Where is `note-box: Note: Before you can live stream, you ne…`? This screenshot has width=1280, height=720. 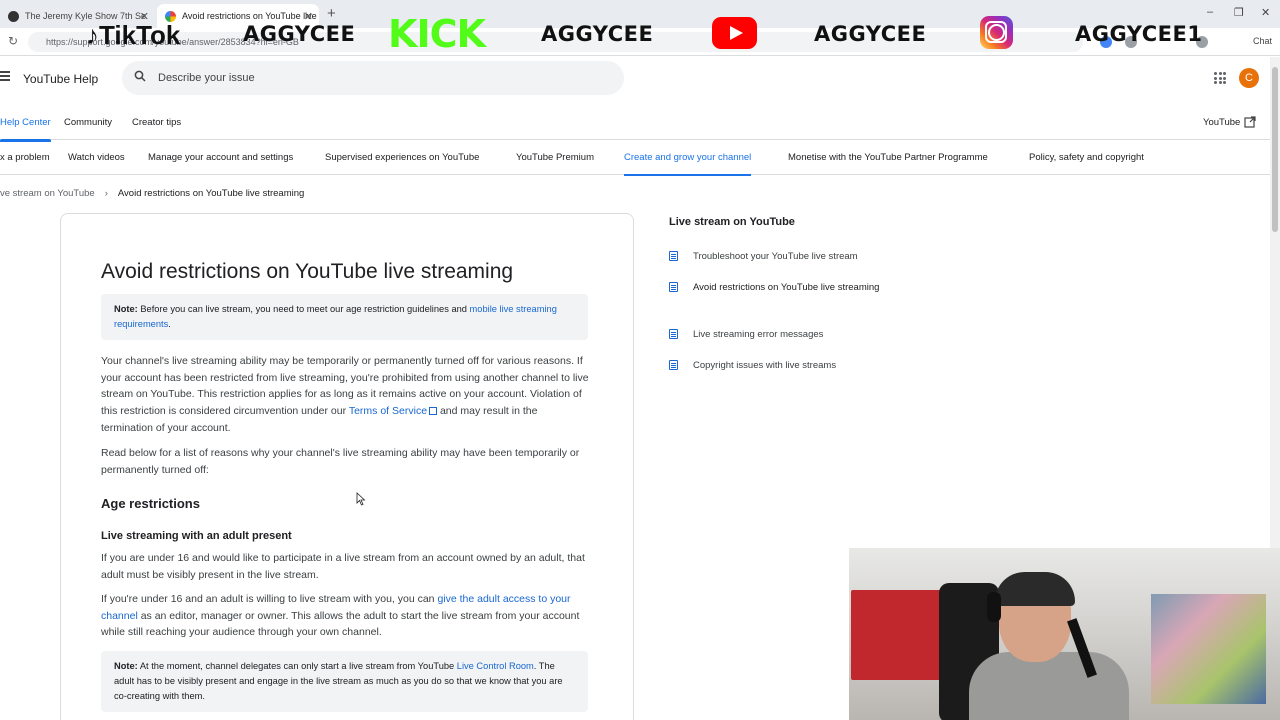
note-box: Note: Before you can live stream, you ne… is located at coordinates (344, 317).